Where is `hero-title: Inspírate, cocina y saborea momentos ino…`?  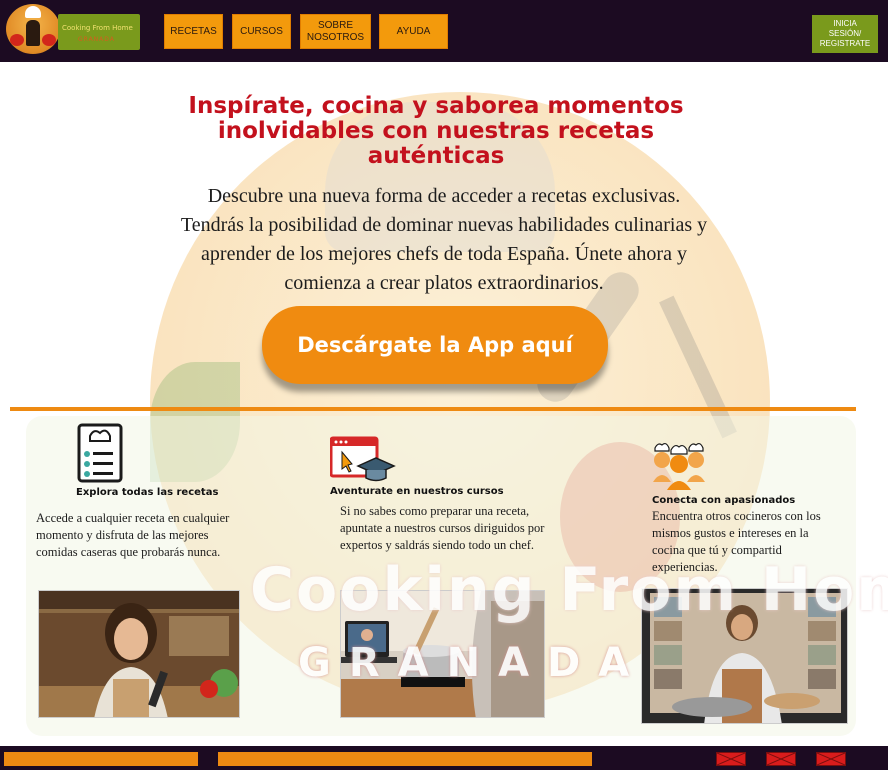 hero-title: Inspírate, cocina y saborea momentos ino… is located at coordinates (436, 131).